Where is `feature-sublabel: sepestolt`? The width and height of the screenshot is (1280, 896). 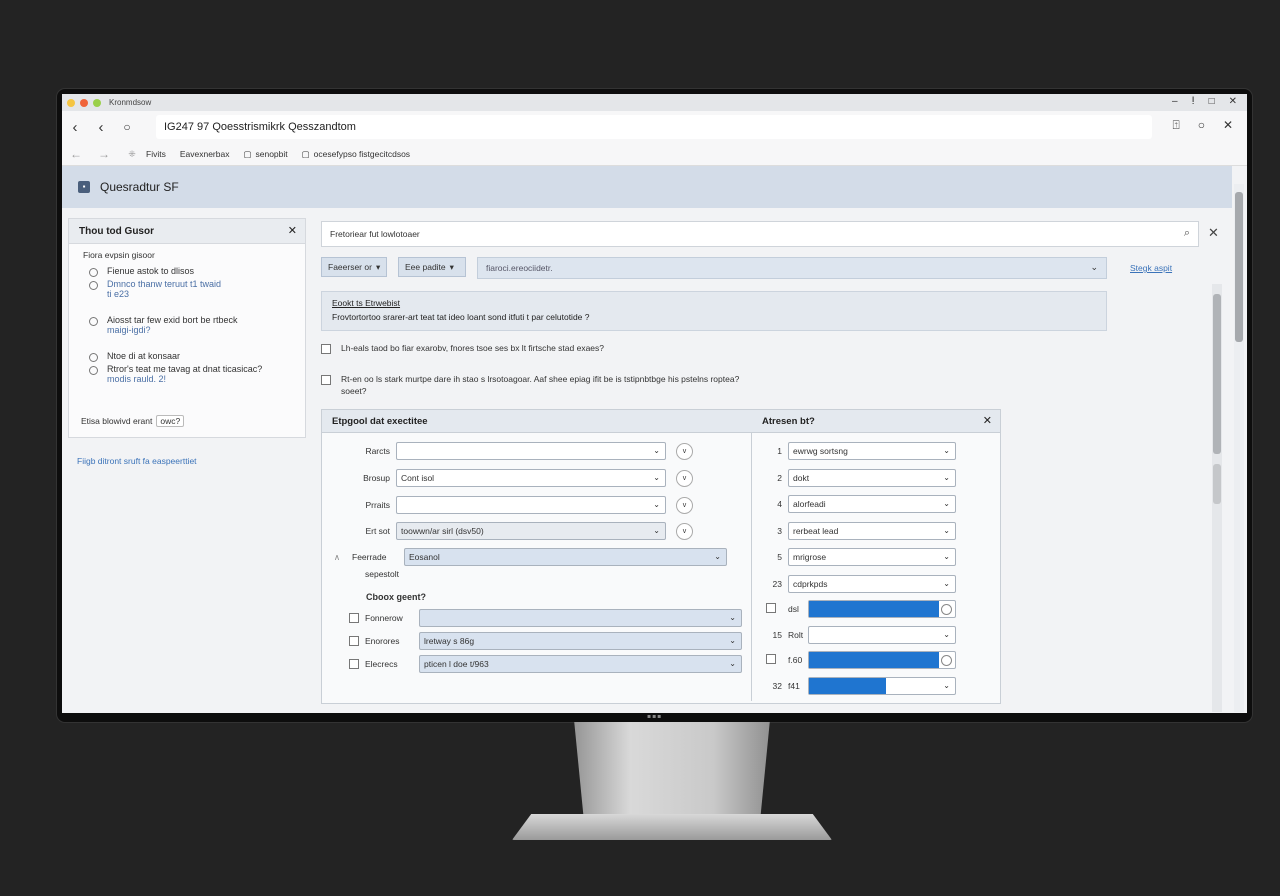 feature-sublabel: sepestolt is located at coordinates (382, 574).